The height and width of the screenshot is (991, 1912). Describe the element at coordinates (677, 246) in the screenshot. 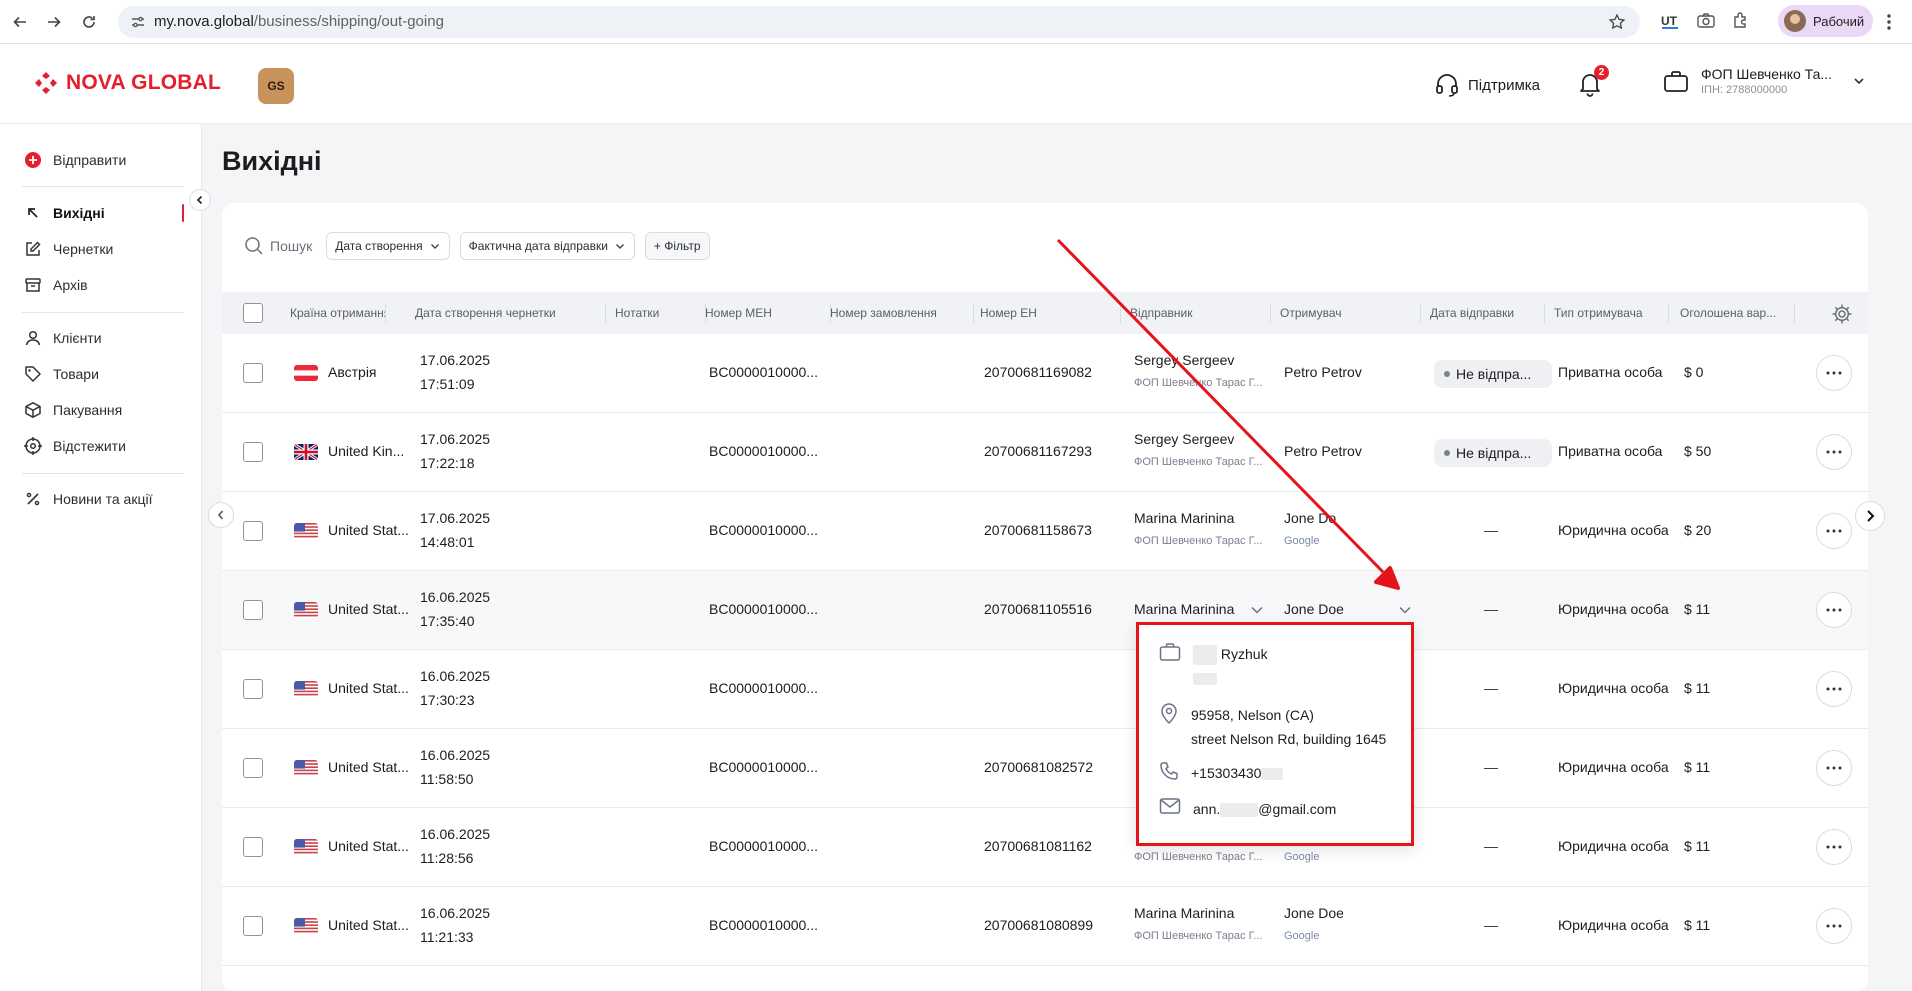

I see `add-filter-button: + Фільтр` at that location.